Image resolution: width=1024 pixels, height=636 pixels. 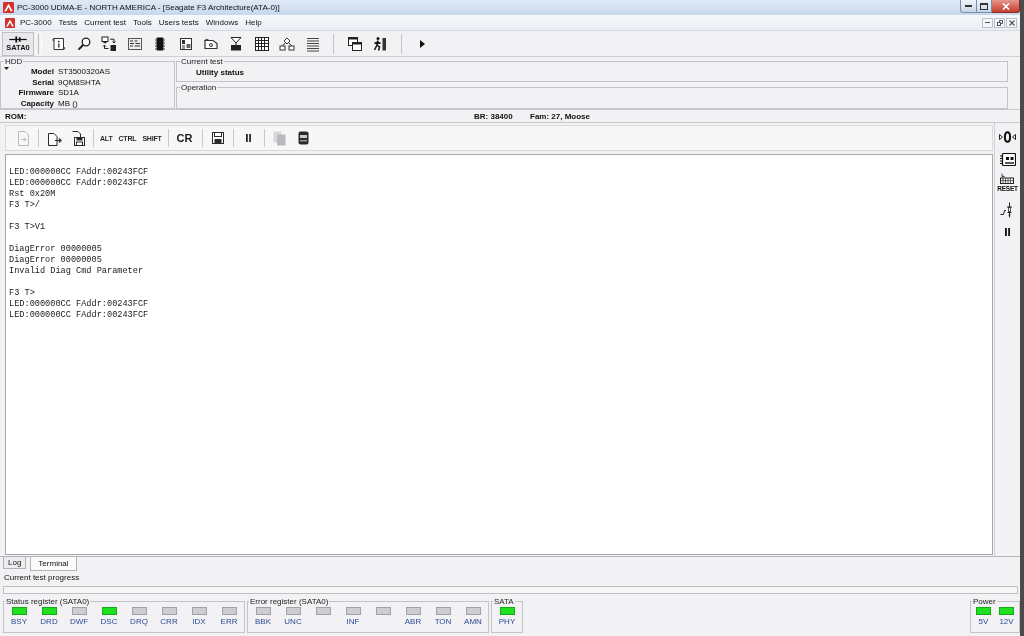 I want to click on led-label: AMN, so click(x=473, y=622).